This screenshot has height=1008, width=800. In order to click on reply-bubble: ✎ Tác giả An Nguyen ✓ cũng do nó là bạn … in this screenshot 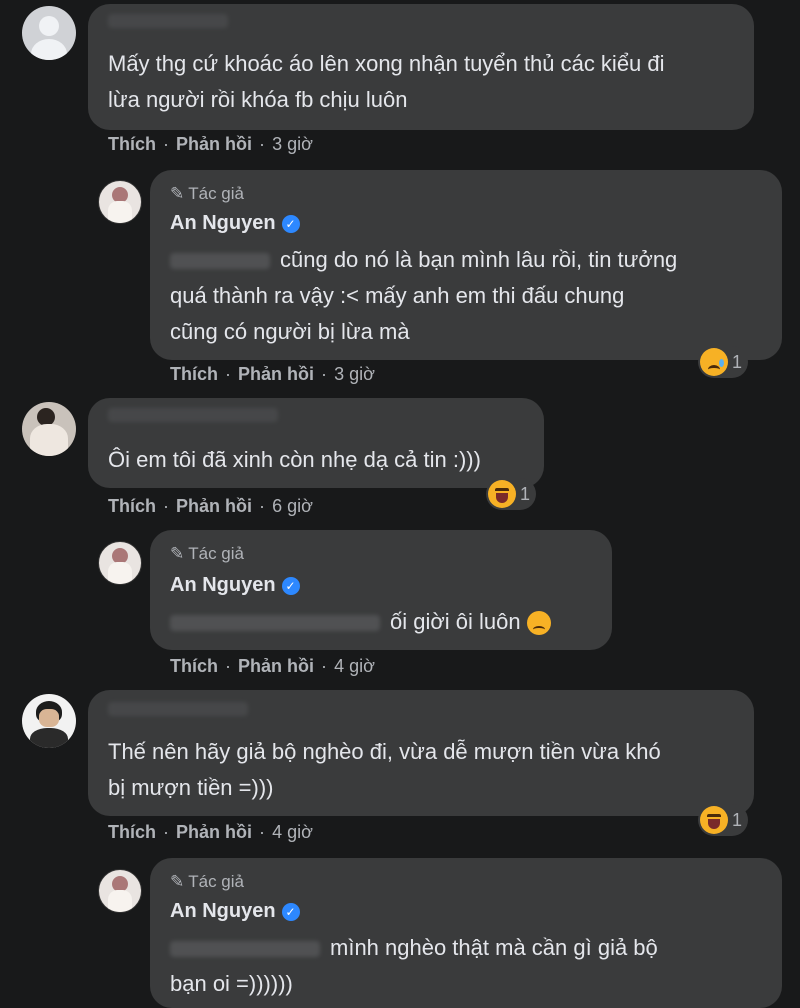, I will do `click(466, 265)`.